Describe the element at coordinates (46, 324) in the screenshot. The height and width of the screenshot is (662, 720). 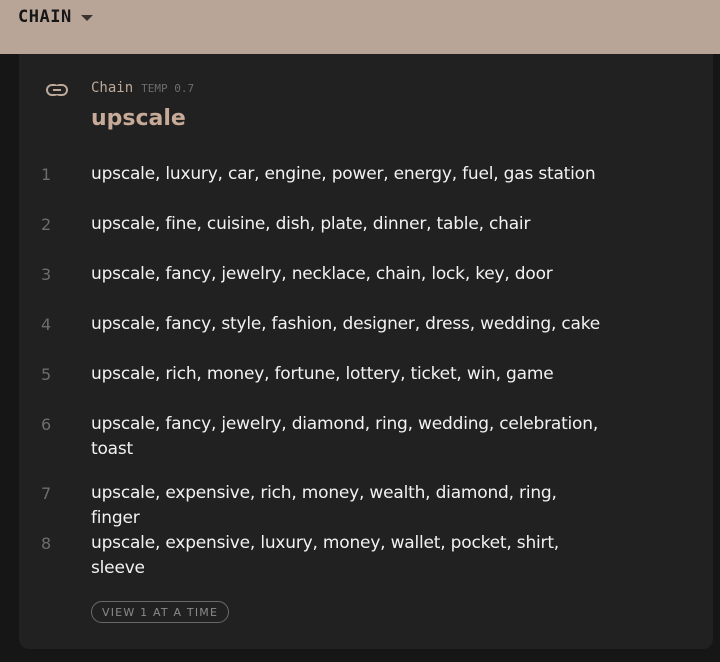
I see `row-number: 4` at that location.